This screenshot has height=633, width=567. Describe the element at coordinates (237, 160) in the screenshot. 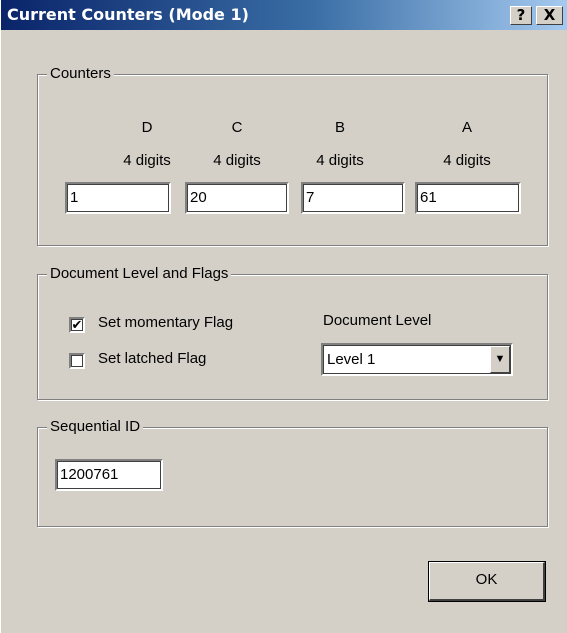

I see `counter-c-digits: 4 digits` at that location.